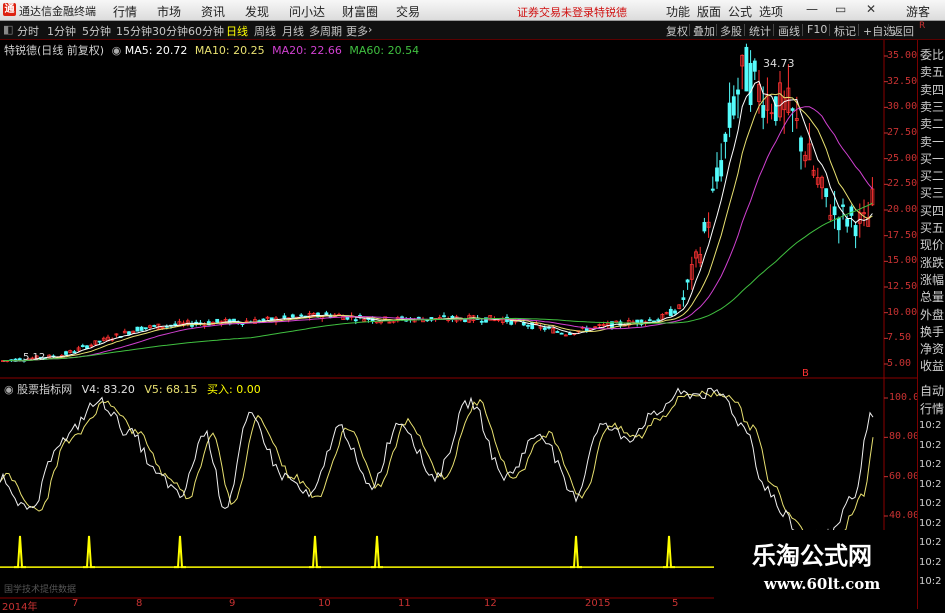 The image size is (945, 613). What do you see at coordinates (932, 262) in the screenshot?
I see `panel-item: 涨跌` at bounding box center [932, 262].